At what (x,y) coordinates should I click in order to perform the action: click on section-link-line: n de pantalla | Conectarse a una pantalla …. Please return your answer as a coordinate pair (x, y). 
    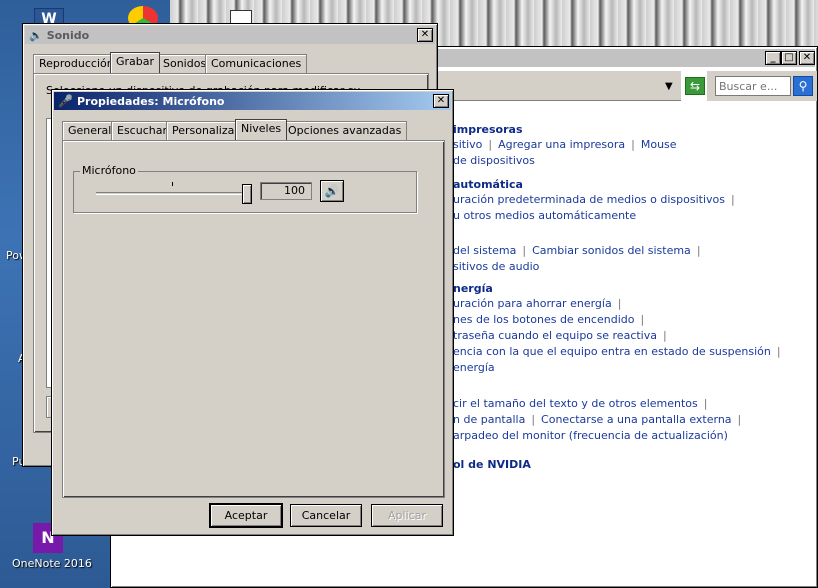
    Looking at the image, I should click on (600, 419).